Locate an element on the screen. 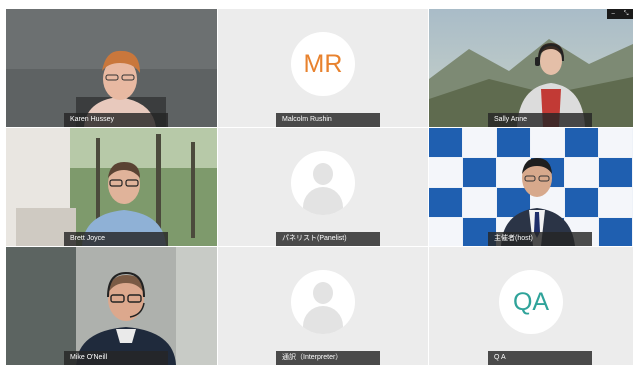 Image resolution: width=633 pixels, height=365 pixels. participant-tile-sally-anne: – ⤡ Sally Anne is located at coordinates (531, 68).